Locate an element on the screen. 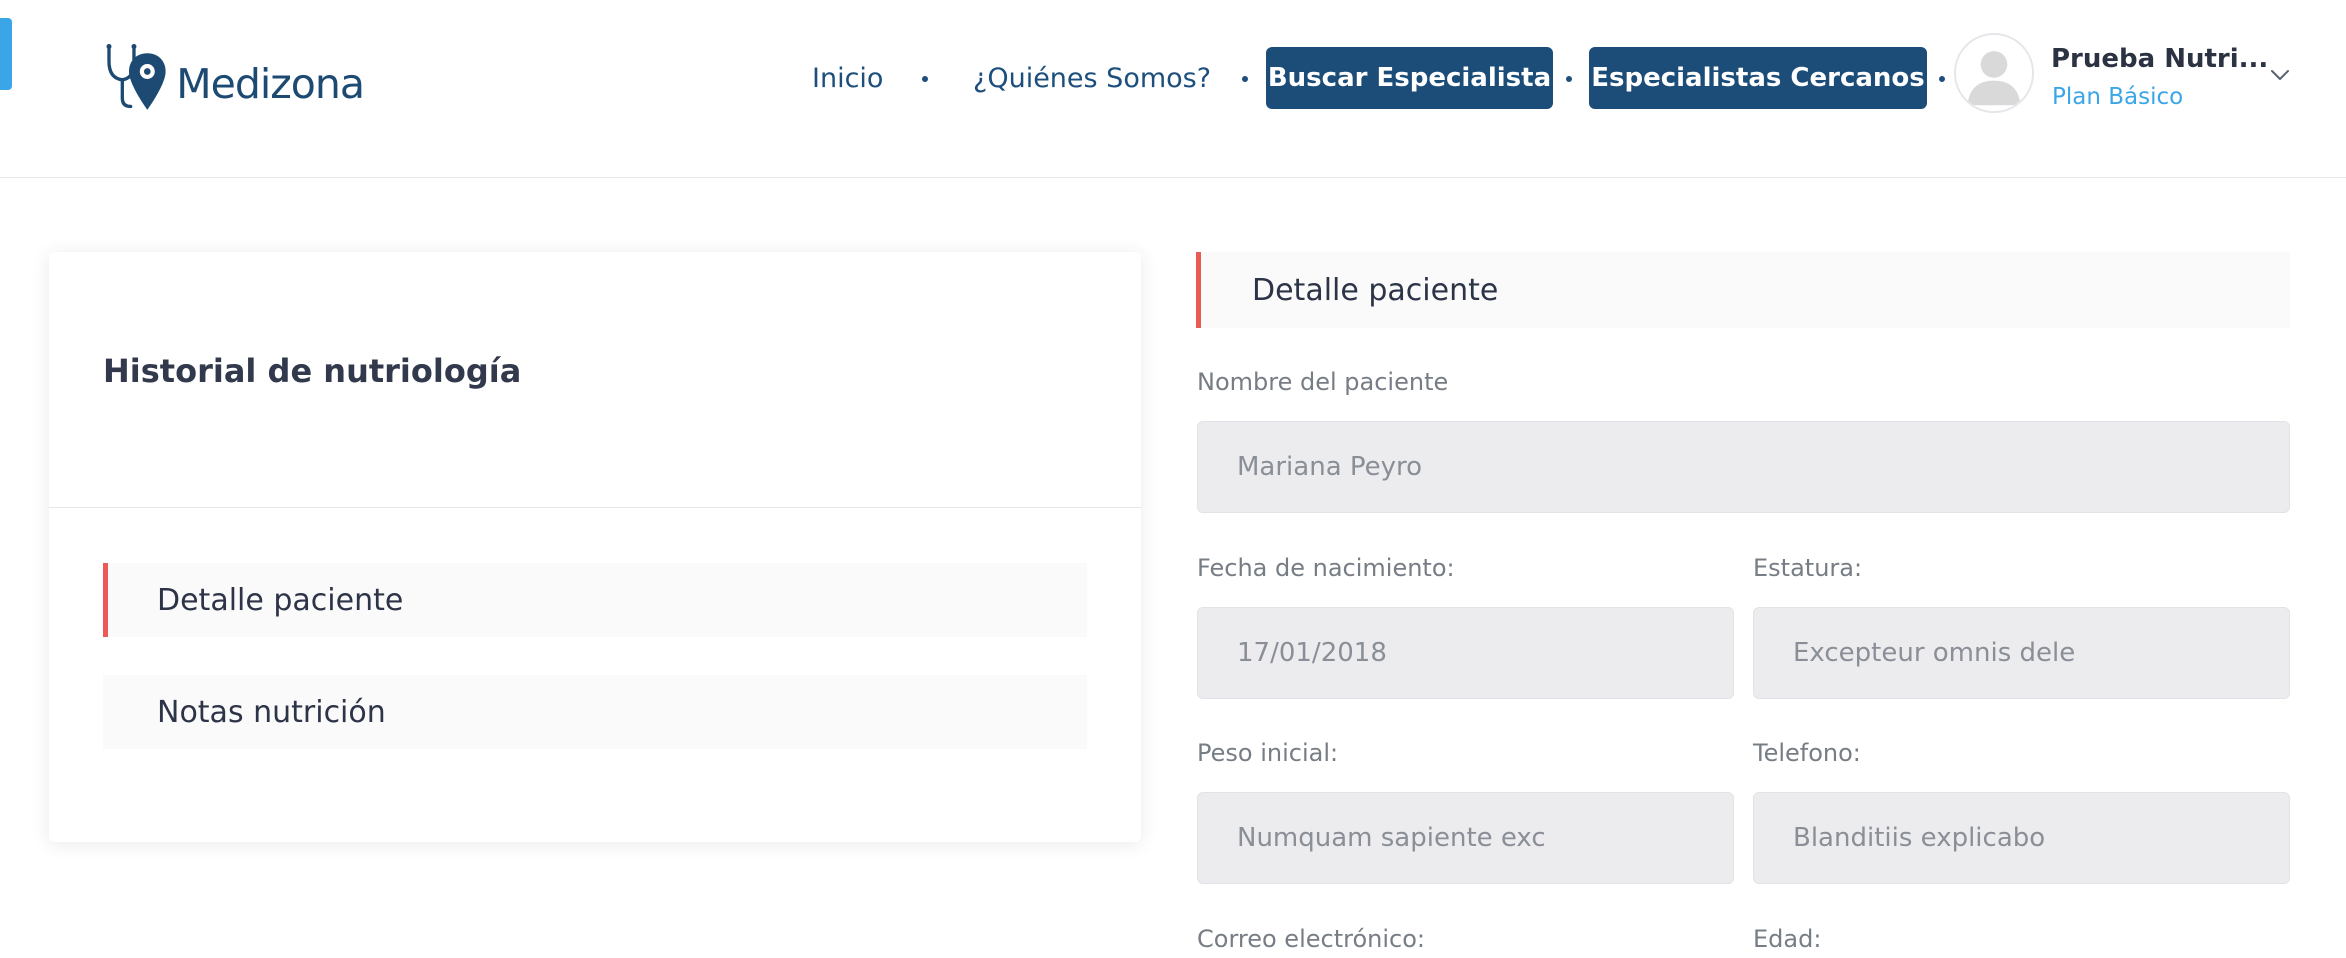 The image size is (2346, 958). estatura-label: Estatura: is located at coordinates (1808, 568).